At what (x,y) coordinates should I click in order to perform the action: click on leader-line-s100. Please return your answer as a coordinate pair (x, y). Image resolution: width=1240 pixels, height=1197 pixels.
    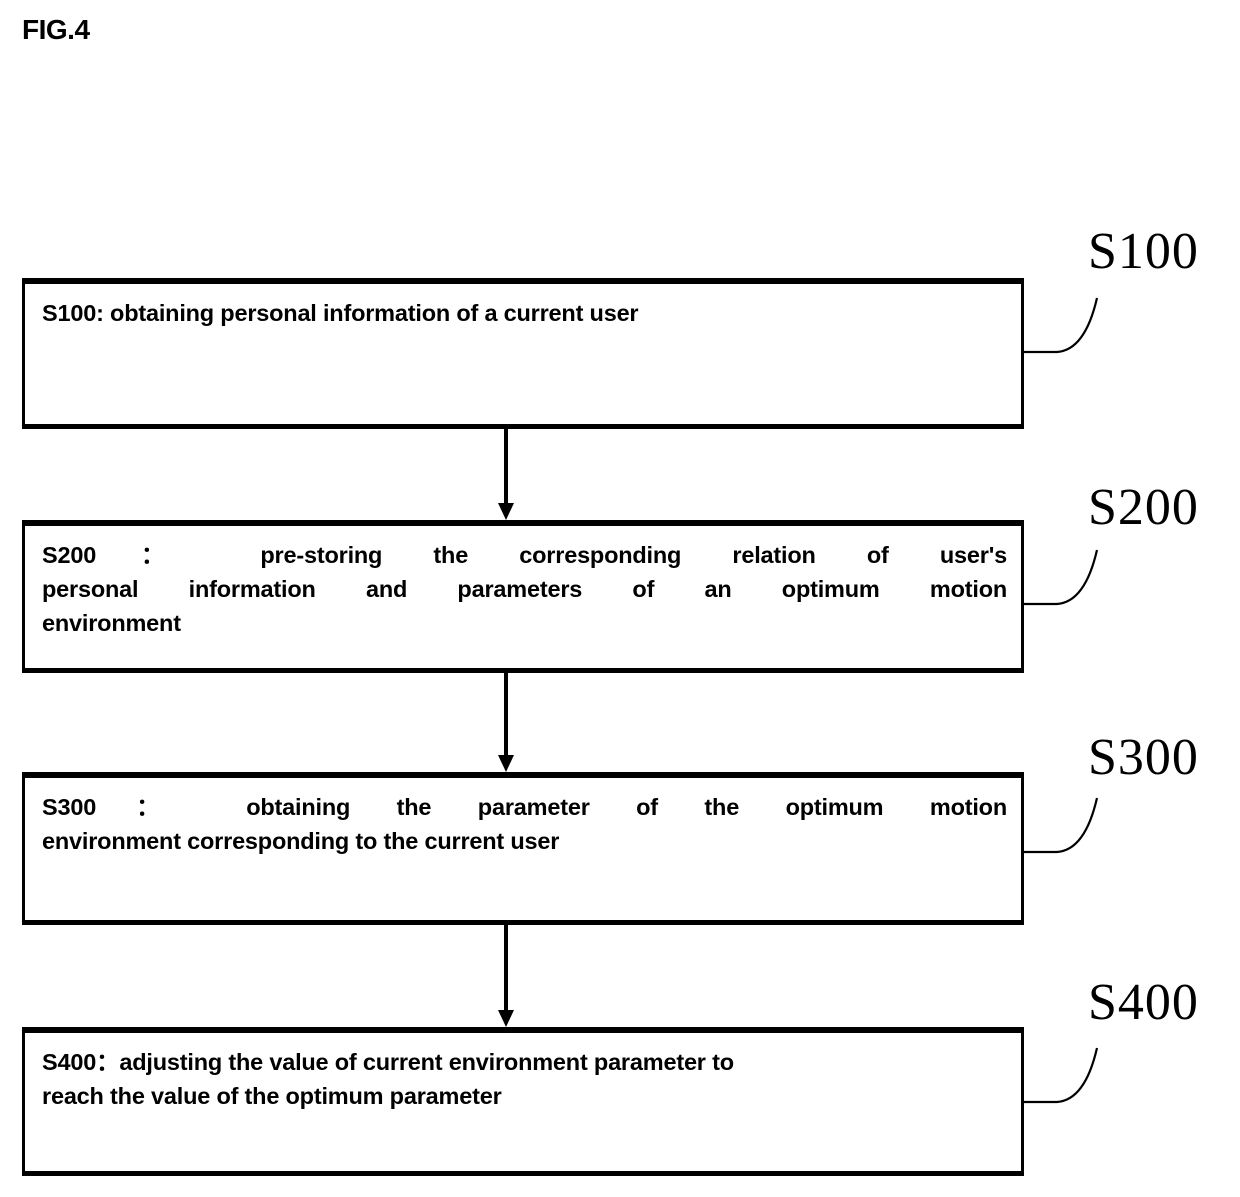
    Looking at the image, I should click on (1061, 325).